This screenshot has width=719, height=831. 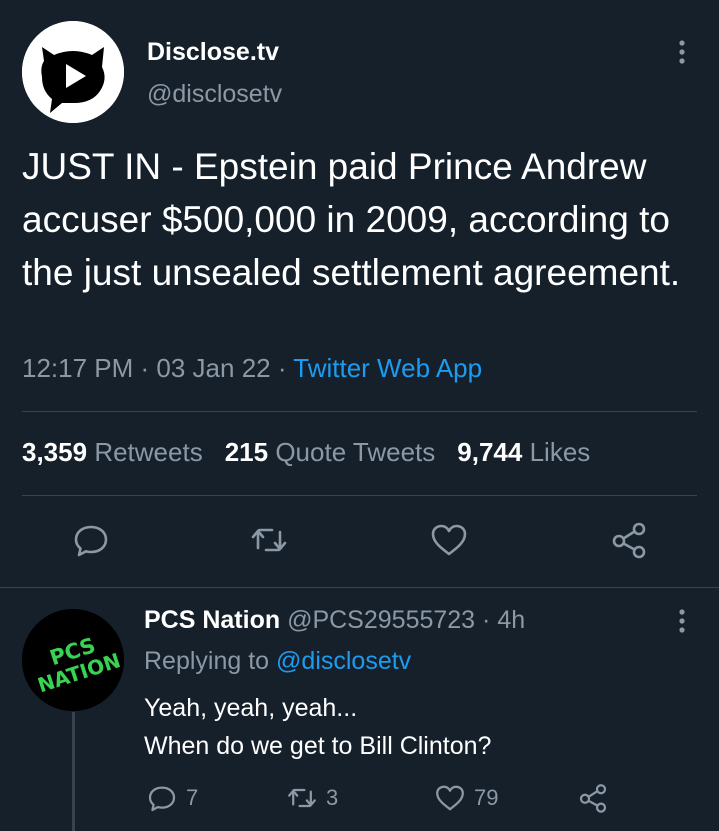 I want to click on reply-more-options-icon, so click(x=682, y=621).